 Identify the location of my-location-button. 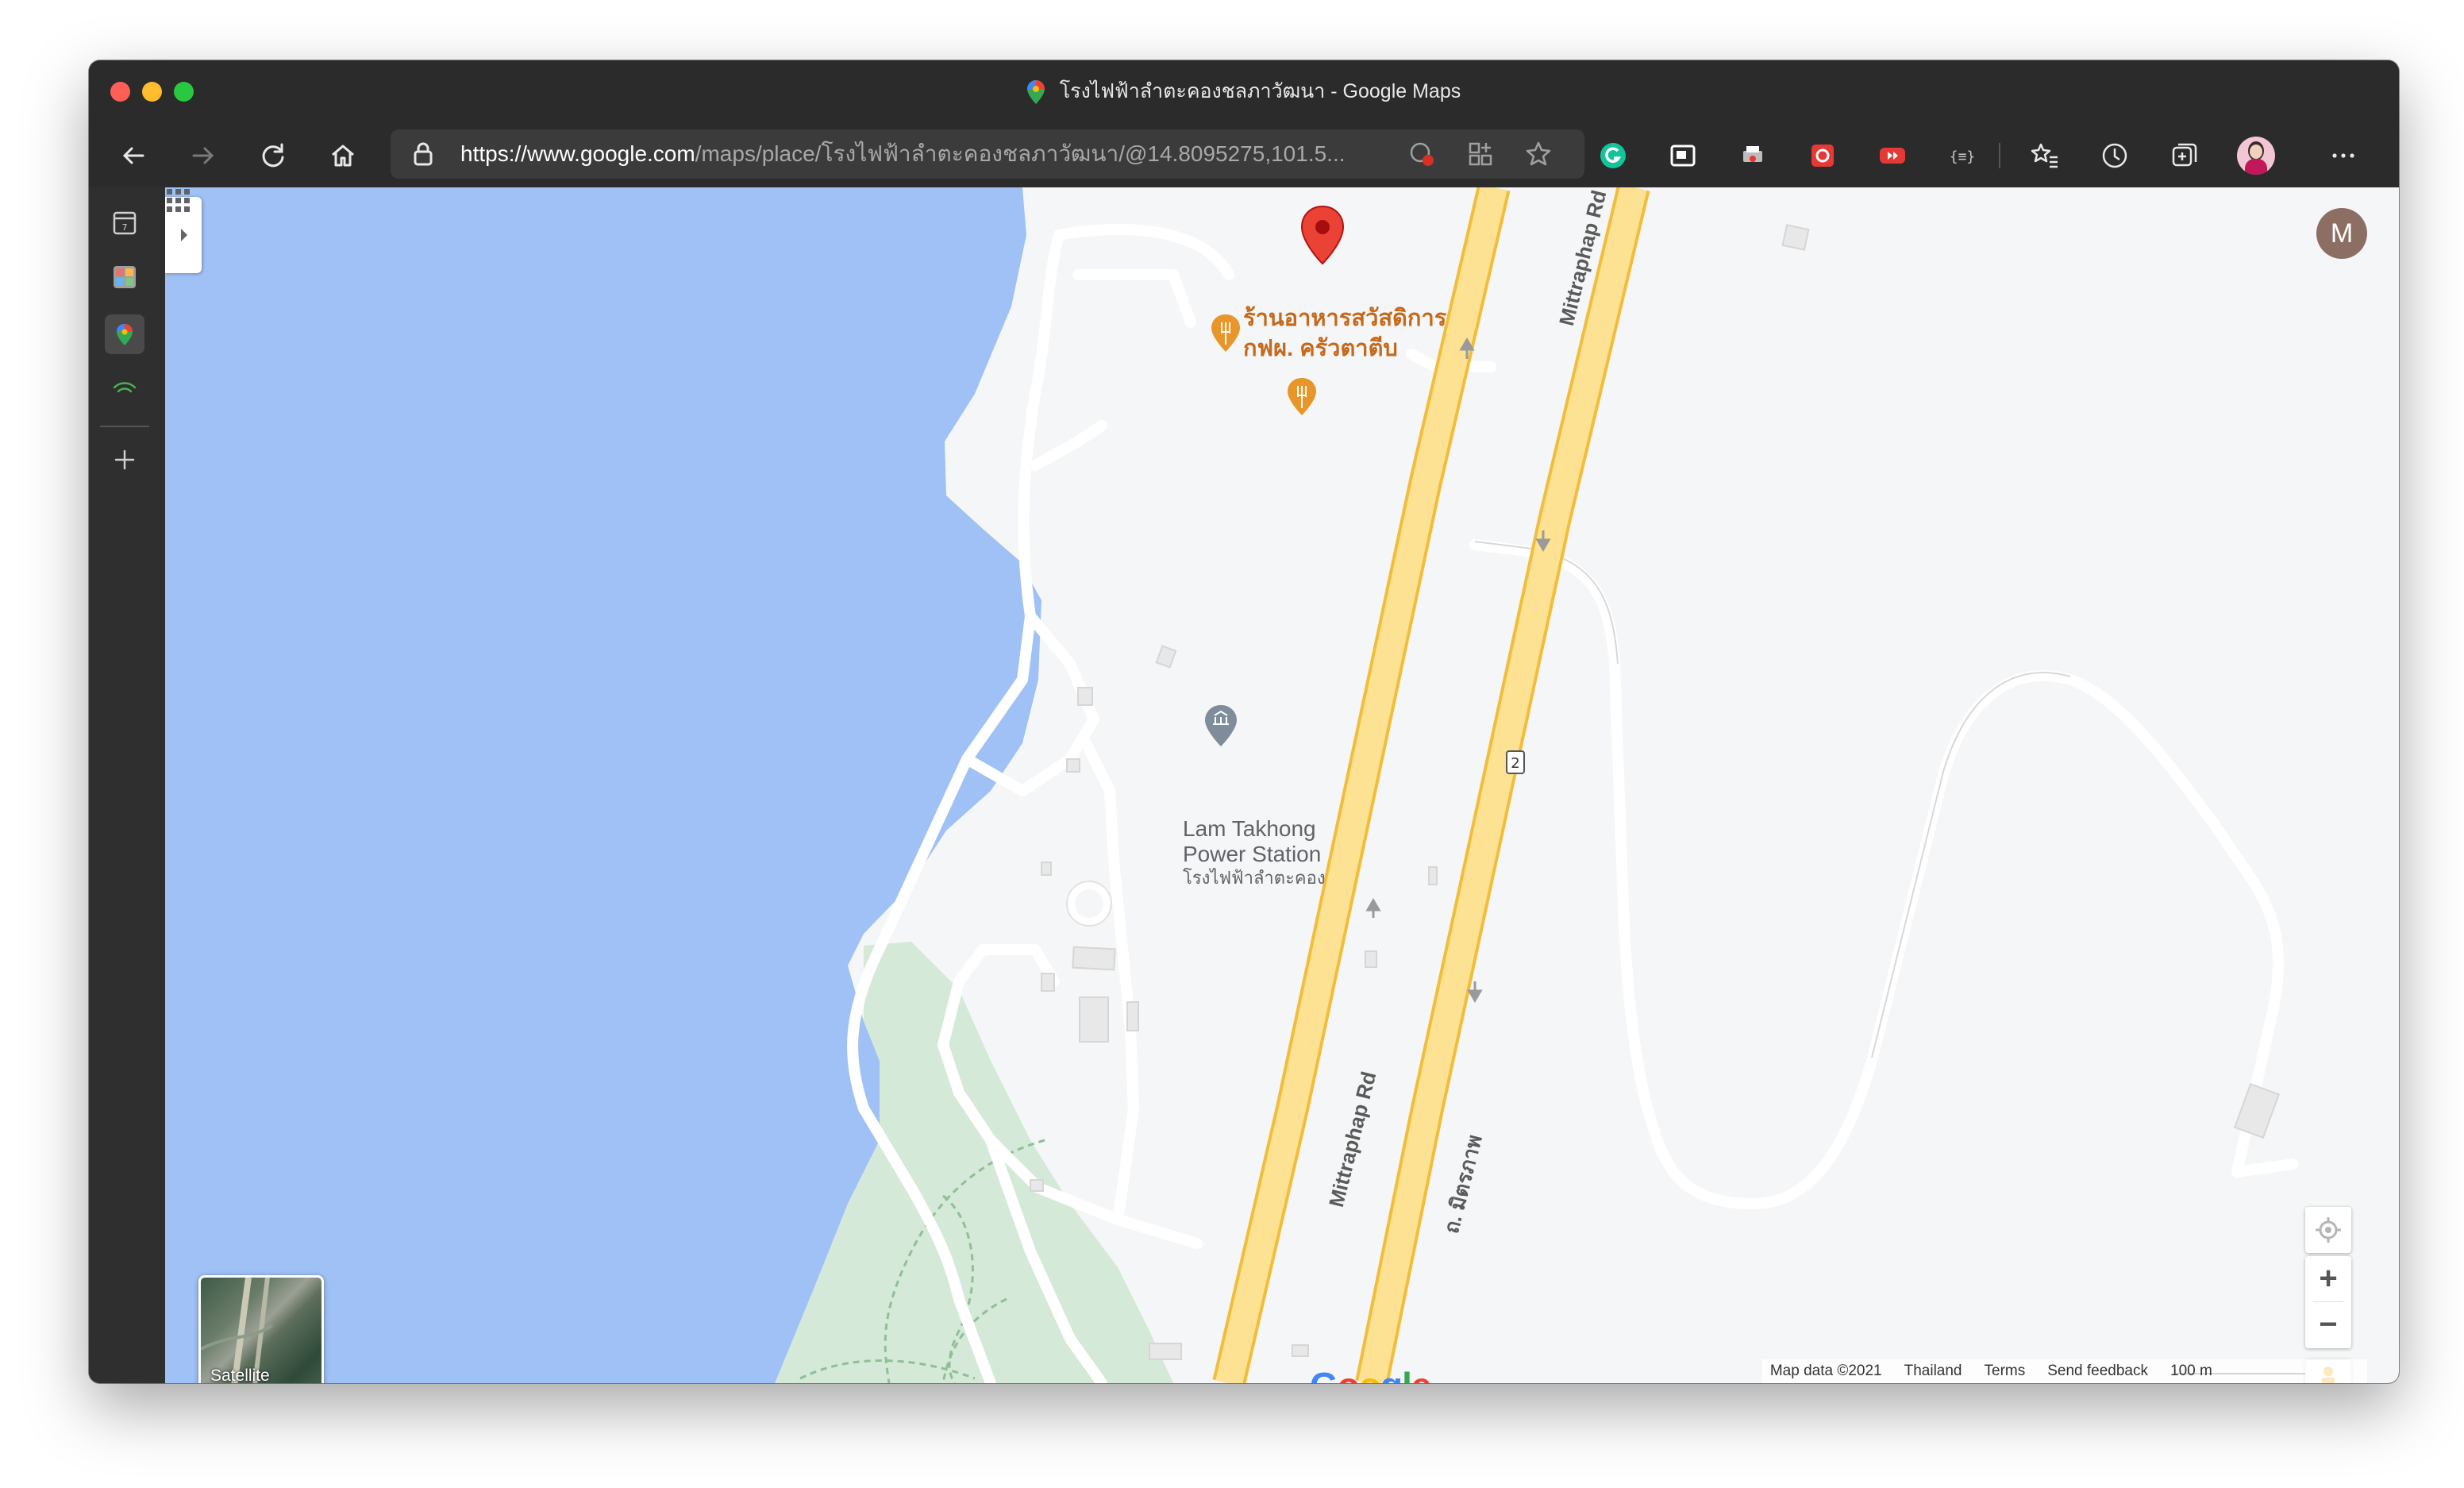
(2328, 1230).